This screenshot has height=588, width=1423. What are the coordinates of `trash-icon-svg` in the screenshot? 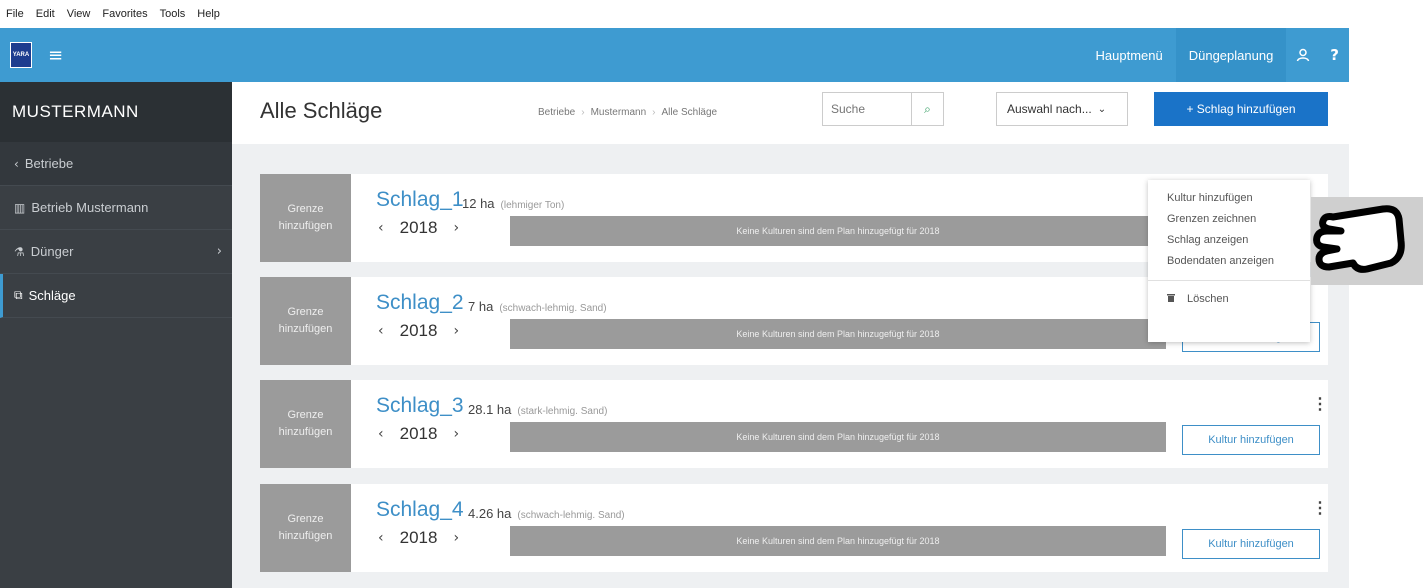 It's located at (1171, 298).